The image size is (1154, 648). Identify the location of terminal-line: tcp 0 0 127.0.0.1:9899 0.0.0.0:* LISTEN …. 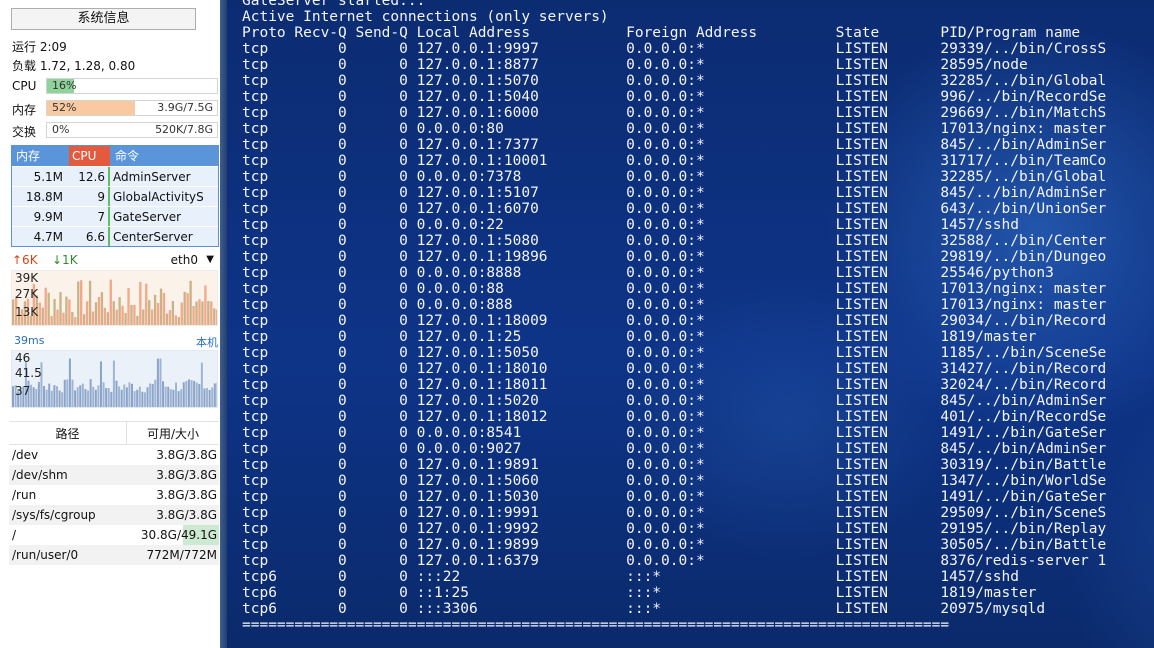
(674, 545).